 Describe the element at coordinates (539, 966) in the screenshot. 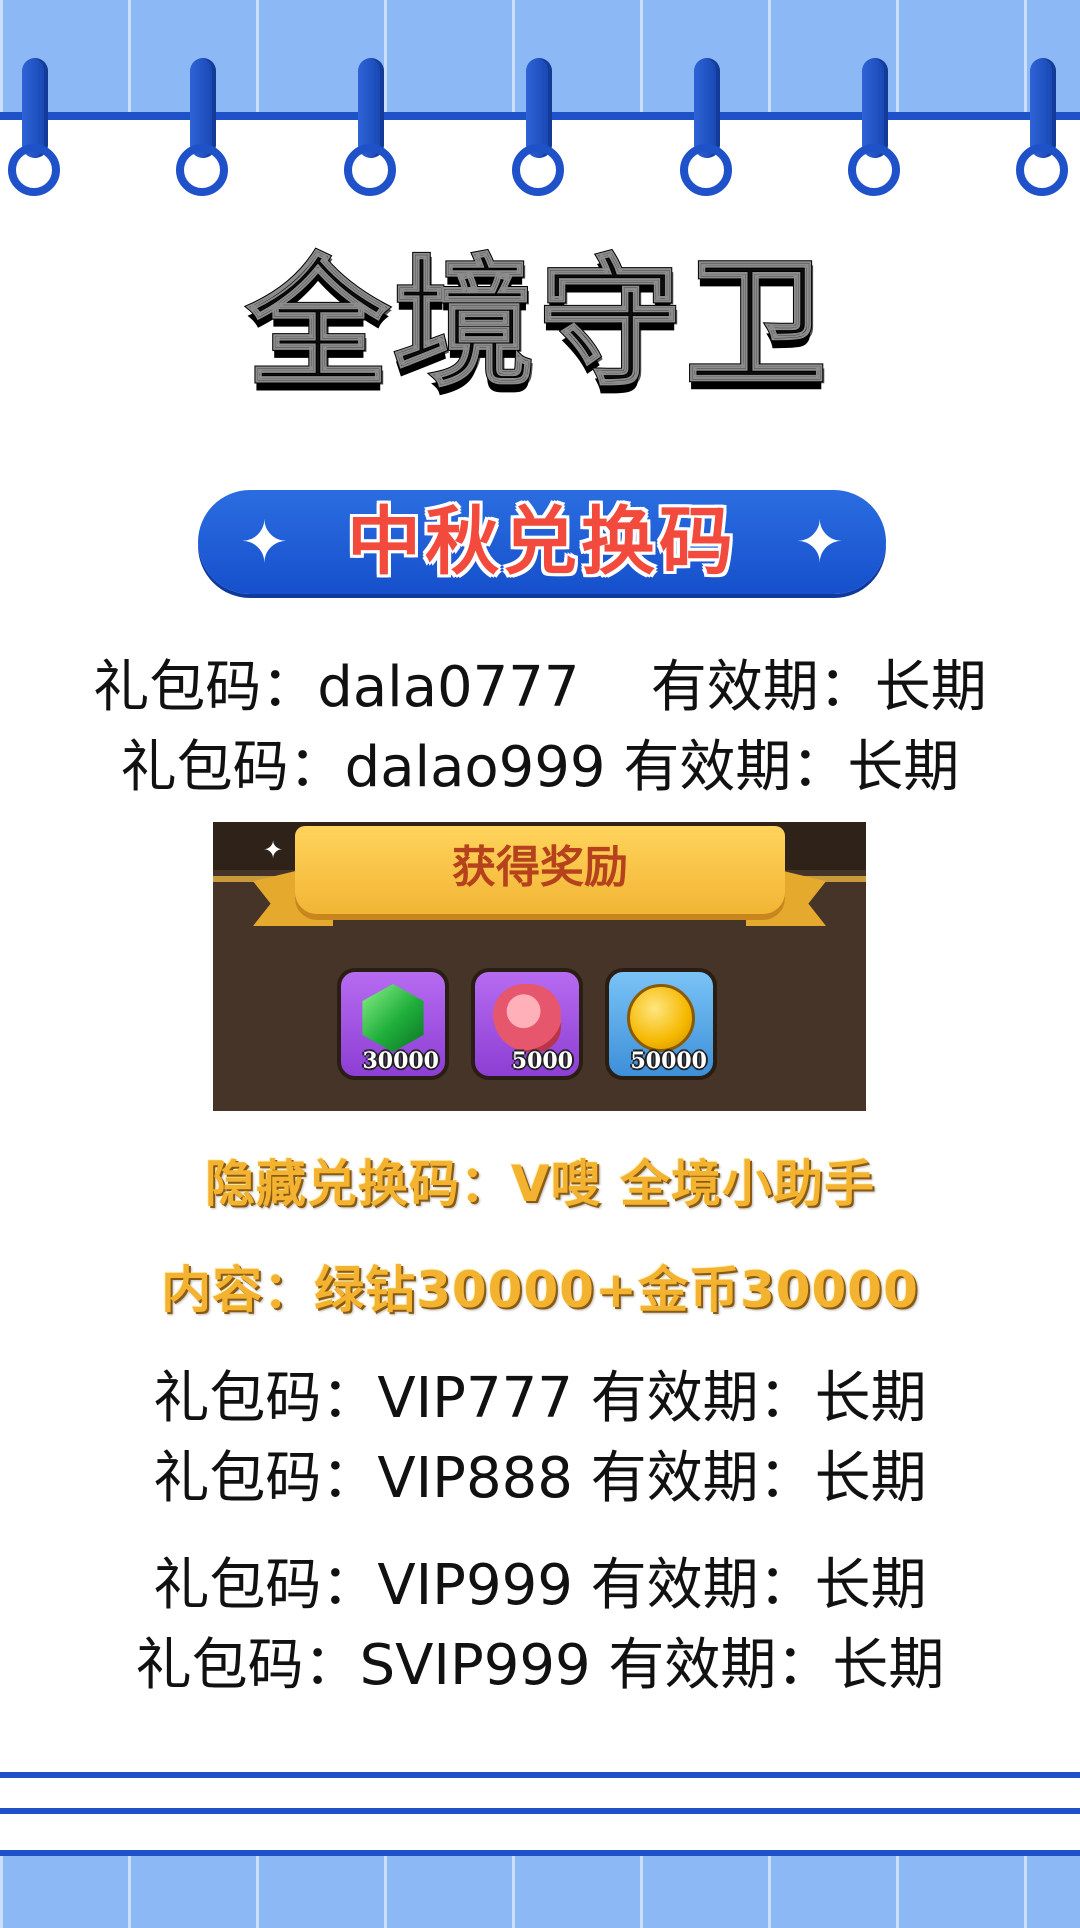

I see `reward-screenshot: 获得奖励 ✦ 30000 5000 50000` at that location.